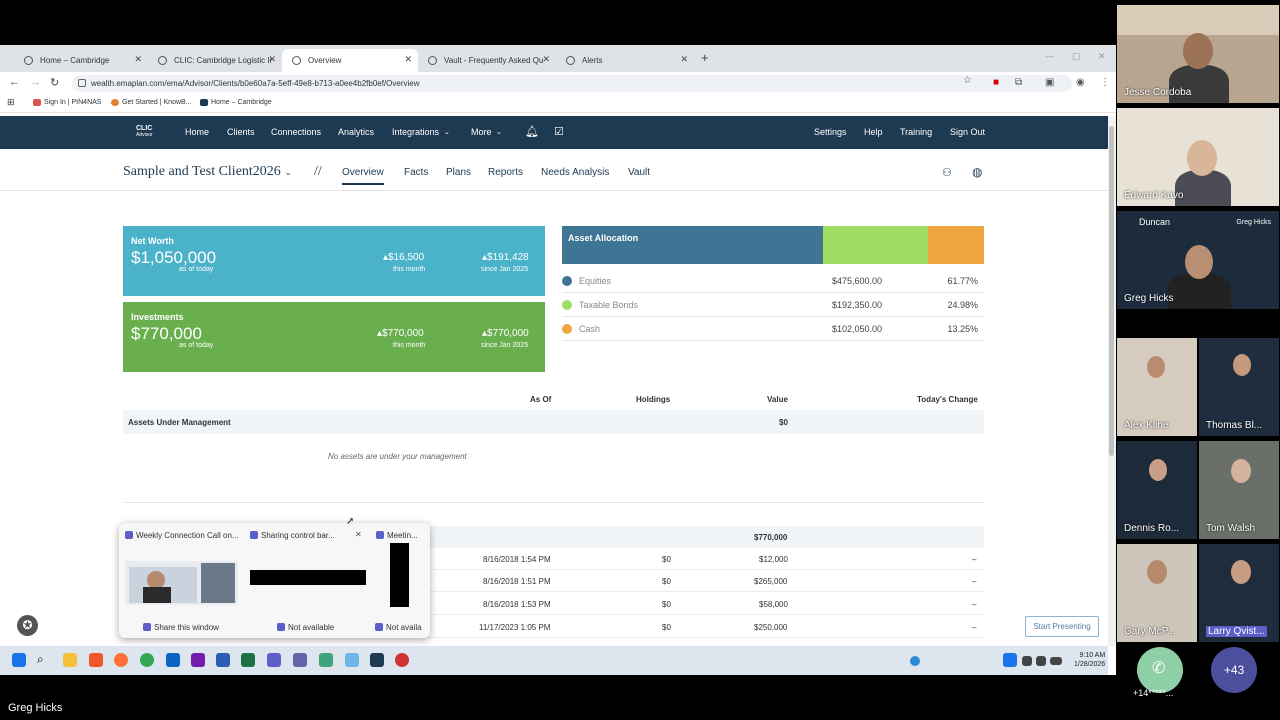 The height and width of the screenshot is (720, 1280). I want to click on col-holdings: Holdings, so click(653, 399).